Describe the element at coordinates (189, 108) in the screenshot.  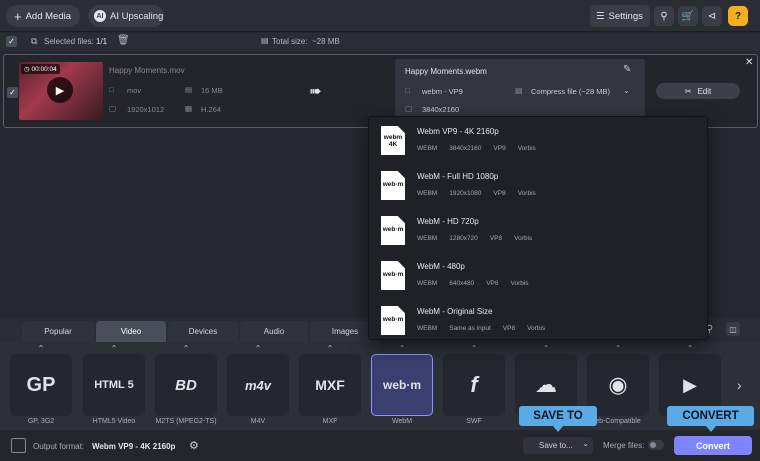
I see `codec-icon: ▦` at that location.